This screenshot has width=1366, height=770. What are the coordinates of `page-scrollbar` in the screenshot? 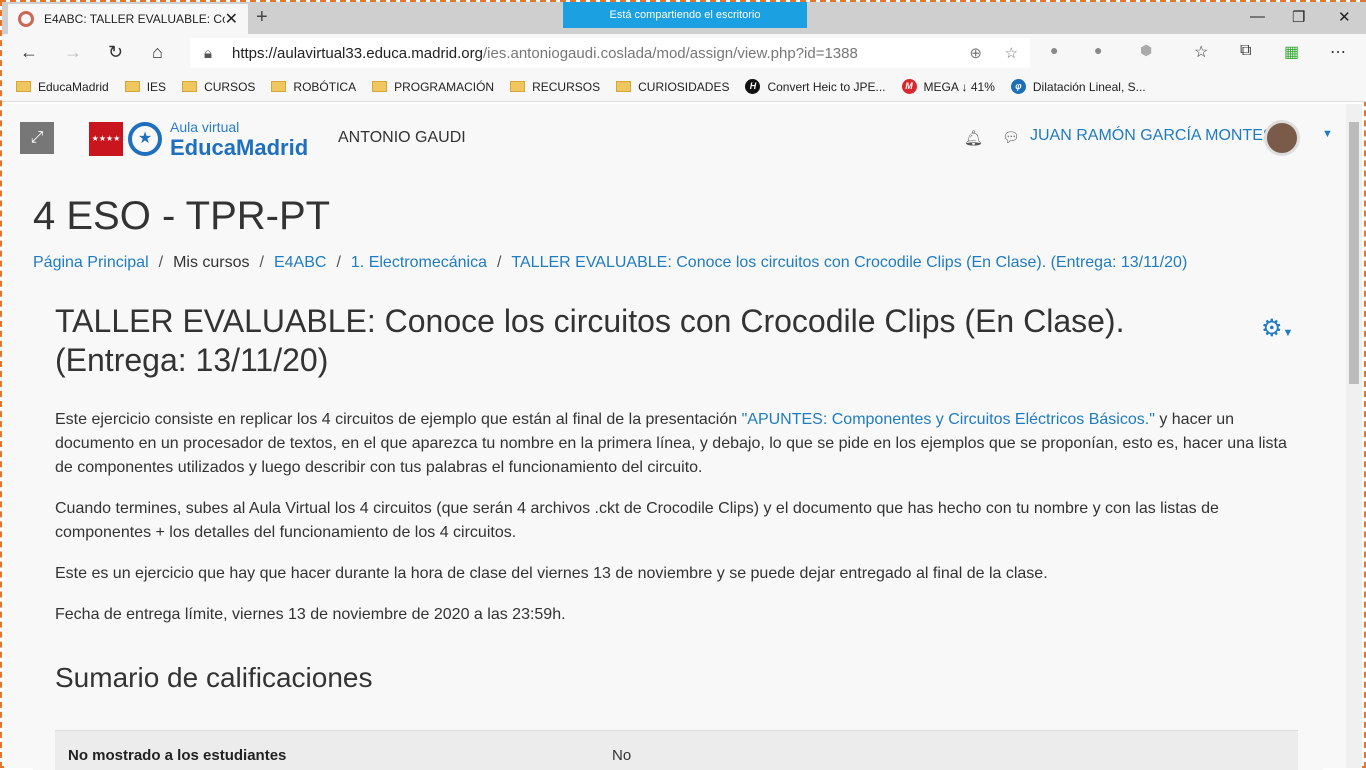 It's located at (1354, 436).